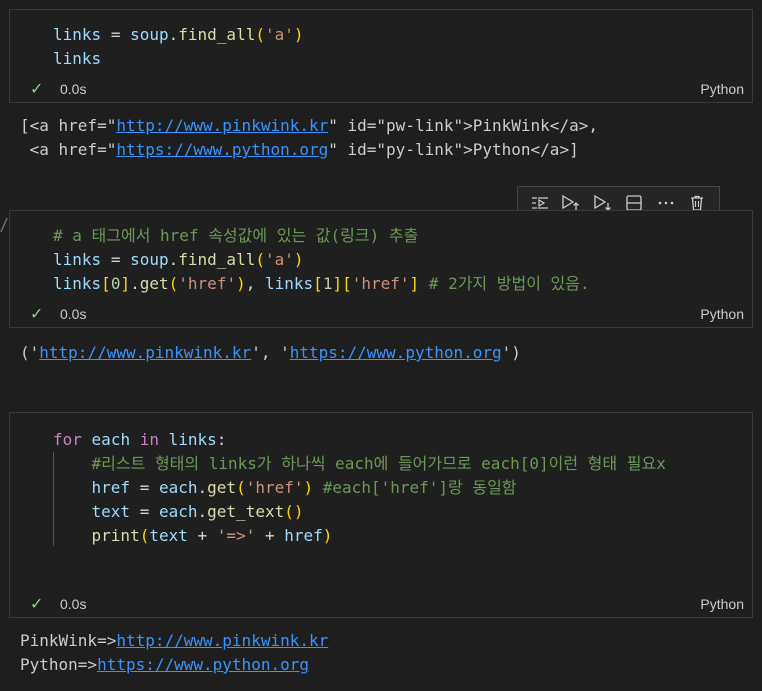  What do you see at coordinates (722, 604) in the screenshot?
I see `cell-3-language-picker: Python` at bounding box center [722, 604].